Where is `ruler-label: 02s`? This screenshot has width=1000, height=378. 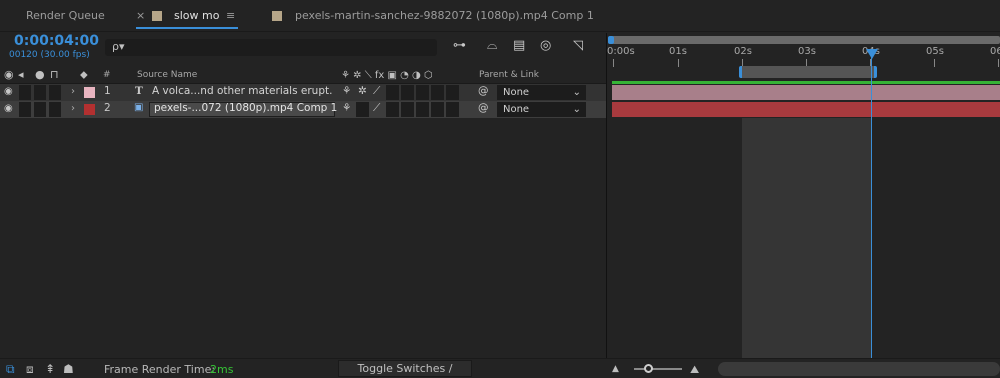 ruler-label: 02s is located at coordinates (743, 51).